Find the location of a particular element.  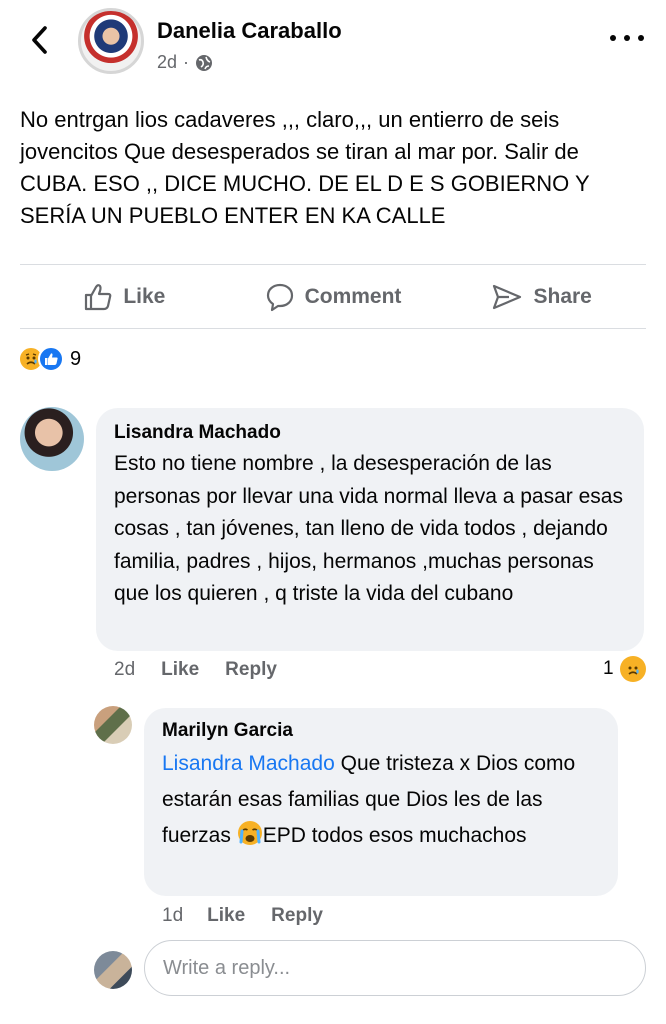

author-name: Danelia Caraballo is located at coordinates (249, 31).